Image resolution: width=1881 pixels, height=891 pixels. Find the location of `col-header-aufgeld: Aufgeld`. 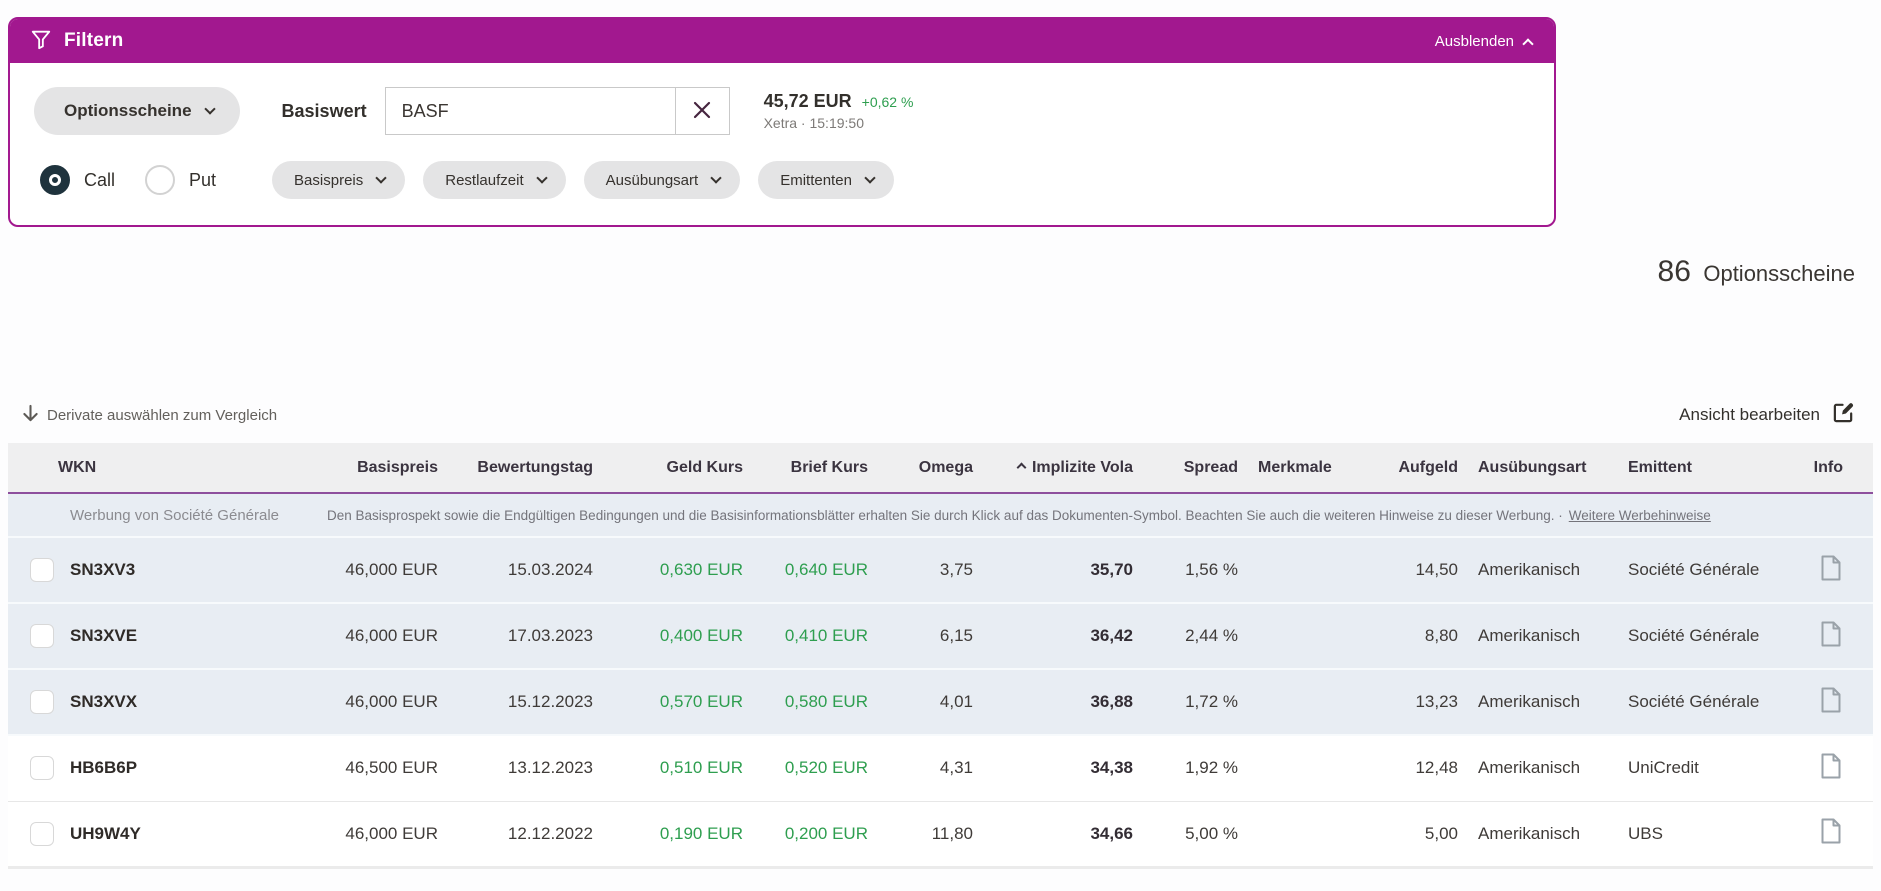

col-header-aufgeld: Aufgeld is located at coordinates (1408, 468).